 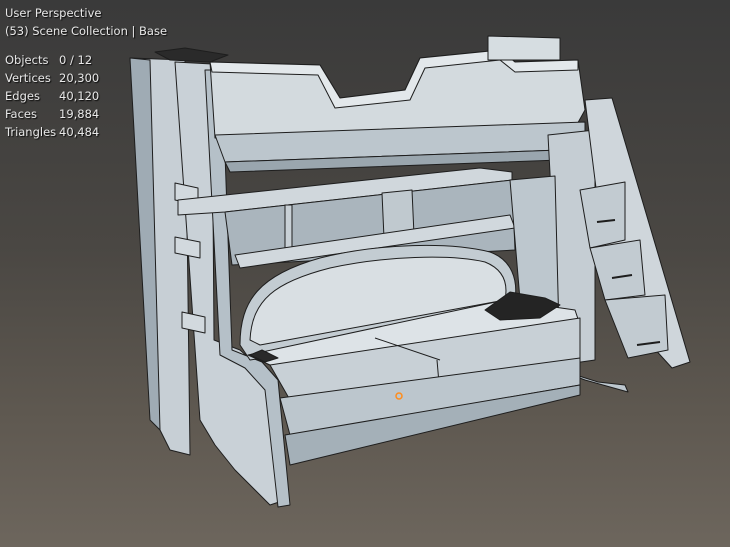 I want to click on upper-headboard, so click(x=524, y=48).